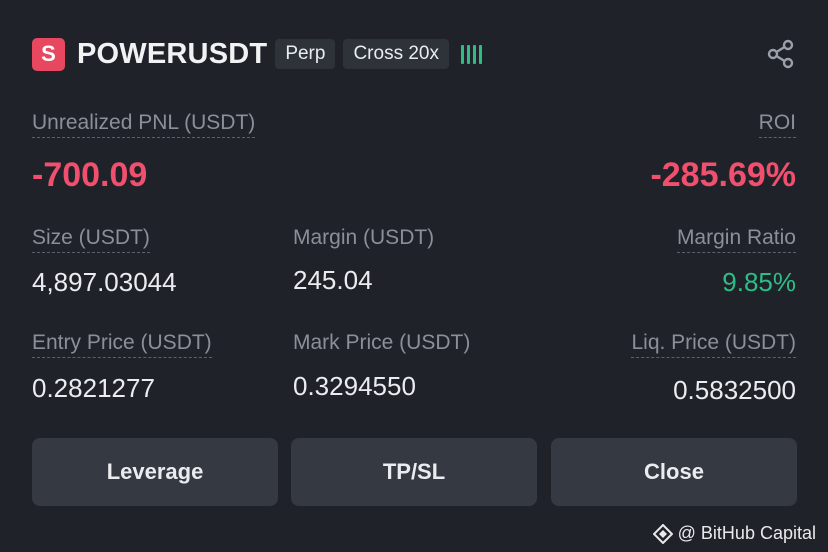 The image size is (828, 552). What do you see at coordinates (144, 124) in the screenshot?
I see `unrealized-pnl-label: Unrealized PNL (USDT)` at bounding box center [144, 124].